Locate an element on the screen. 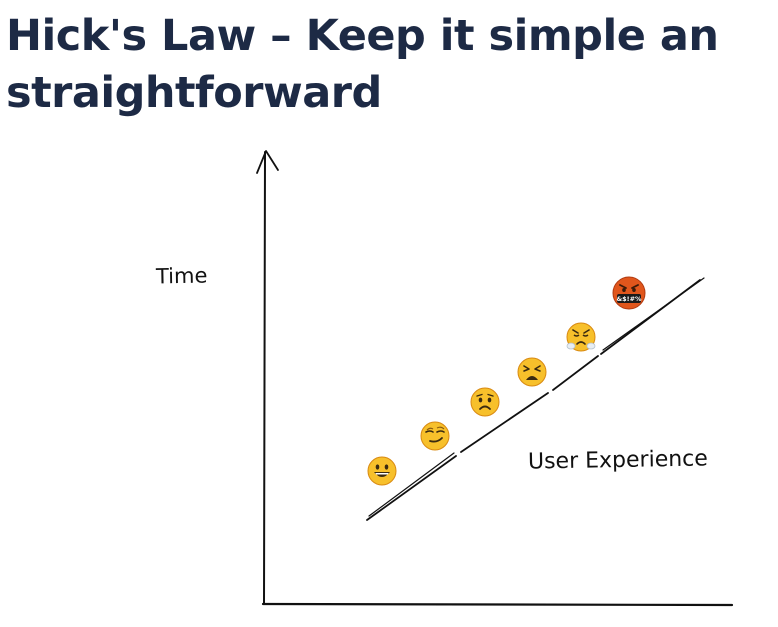 This screenshot has width=778, height=627. y-axis-label: Time is located at coordinates (181, 276).